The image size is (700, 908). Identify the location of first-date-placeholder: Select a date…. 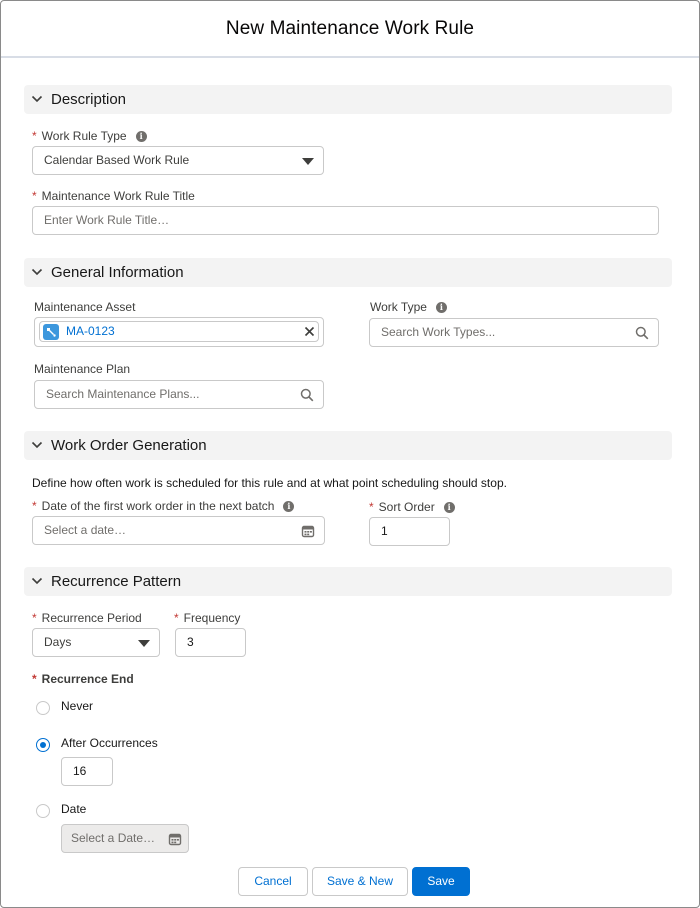
(85, 530).